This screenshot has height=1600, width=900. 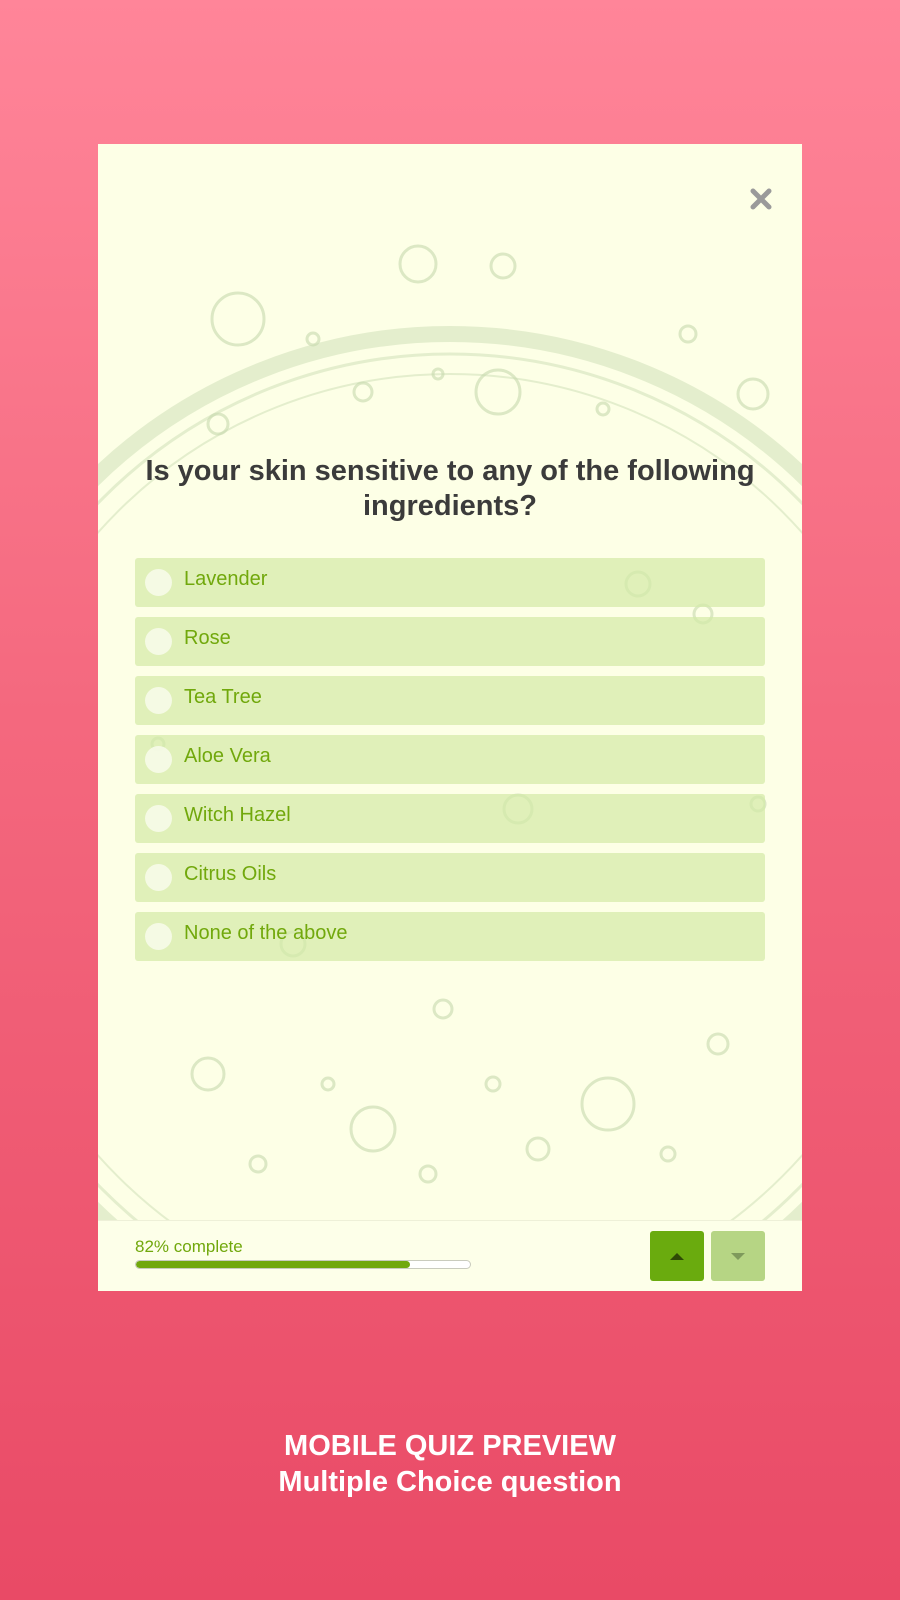 I want to click on option-label: Witch Hazel, so click(x=237, y=815).